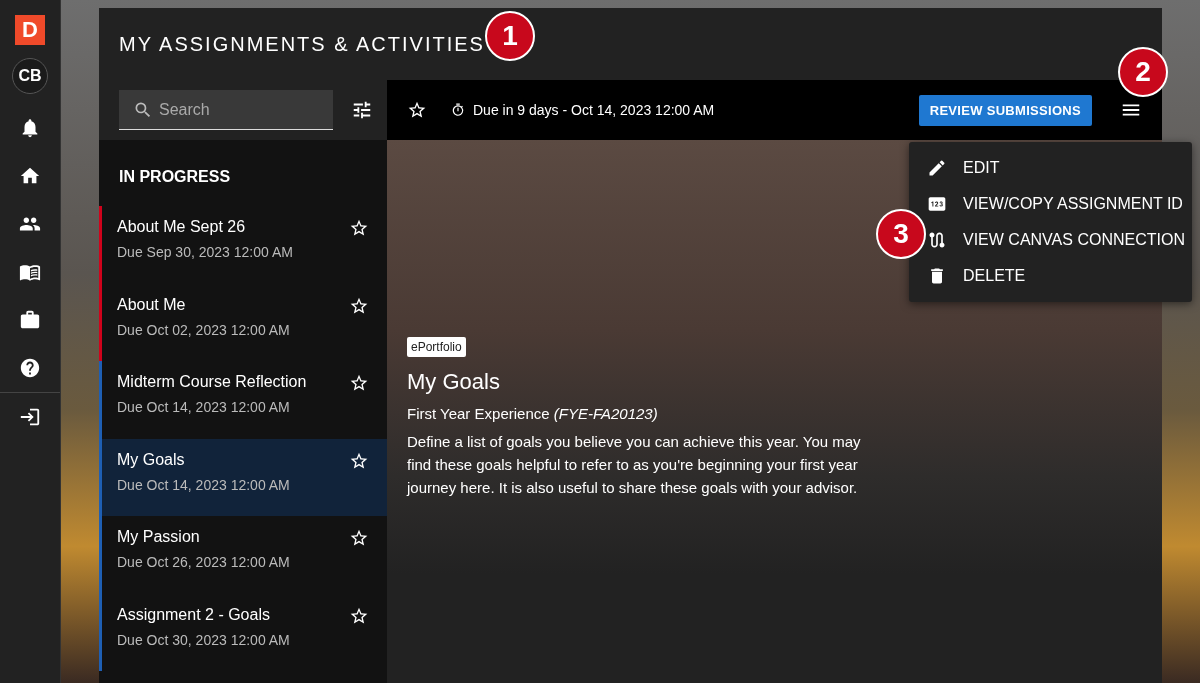 Image resolution: width=1200 pixels, height=683 pixels. I want to click on section-heading: IN PROGRESS, so click(175, 177).